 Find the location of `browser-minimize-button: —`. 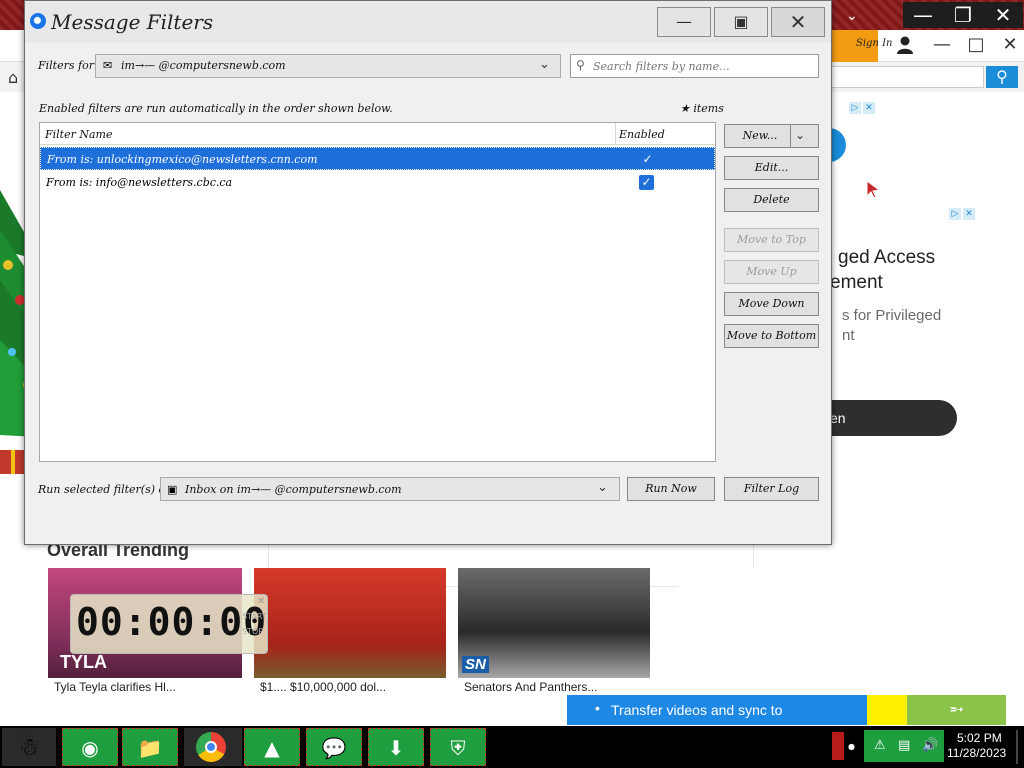

browser-minimize-button: — is located at coordinates (923, 15).